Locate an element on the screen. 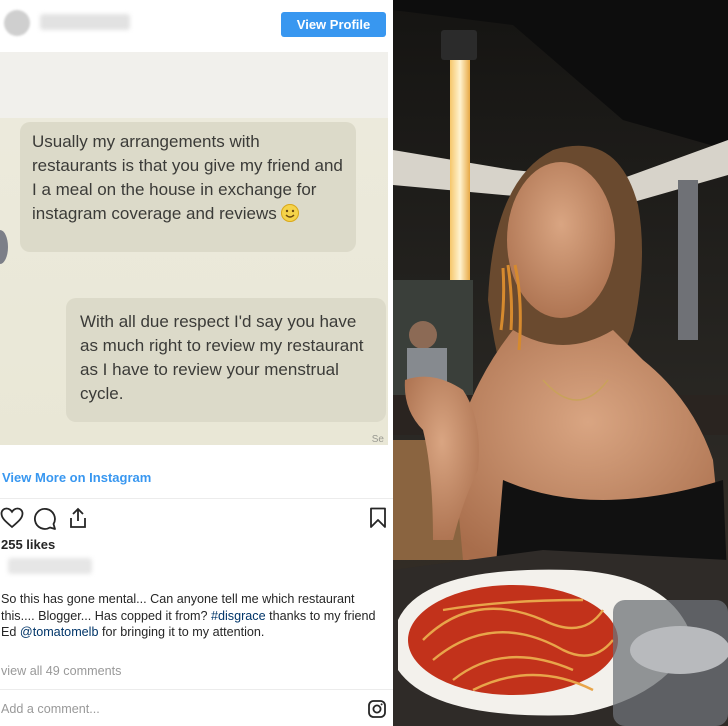  view-all-comments-link: view all 49 comments is located at coordinates (61, 671).